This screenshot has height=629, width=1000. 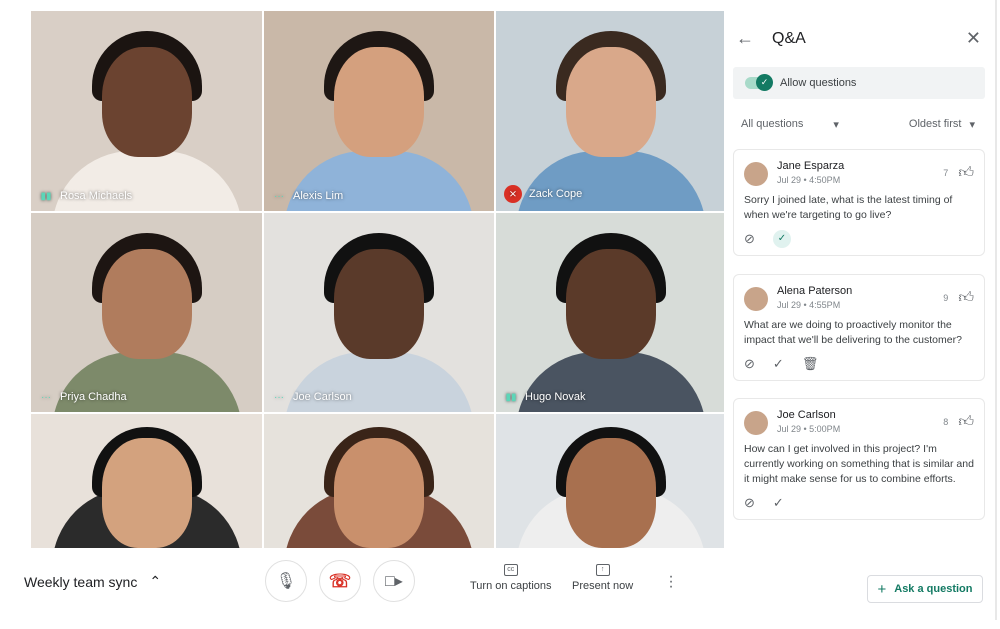 I want to click on back-arrow-icon: ←, so click(x=754, y=38).